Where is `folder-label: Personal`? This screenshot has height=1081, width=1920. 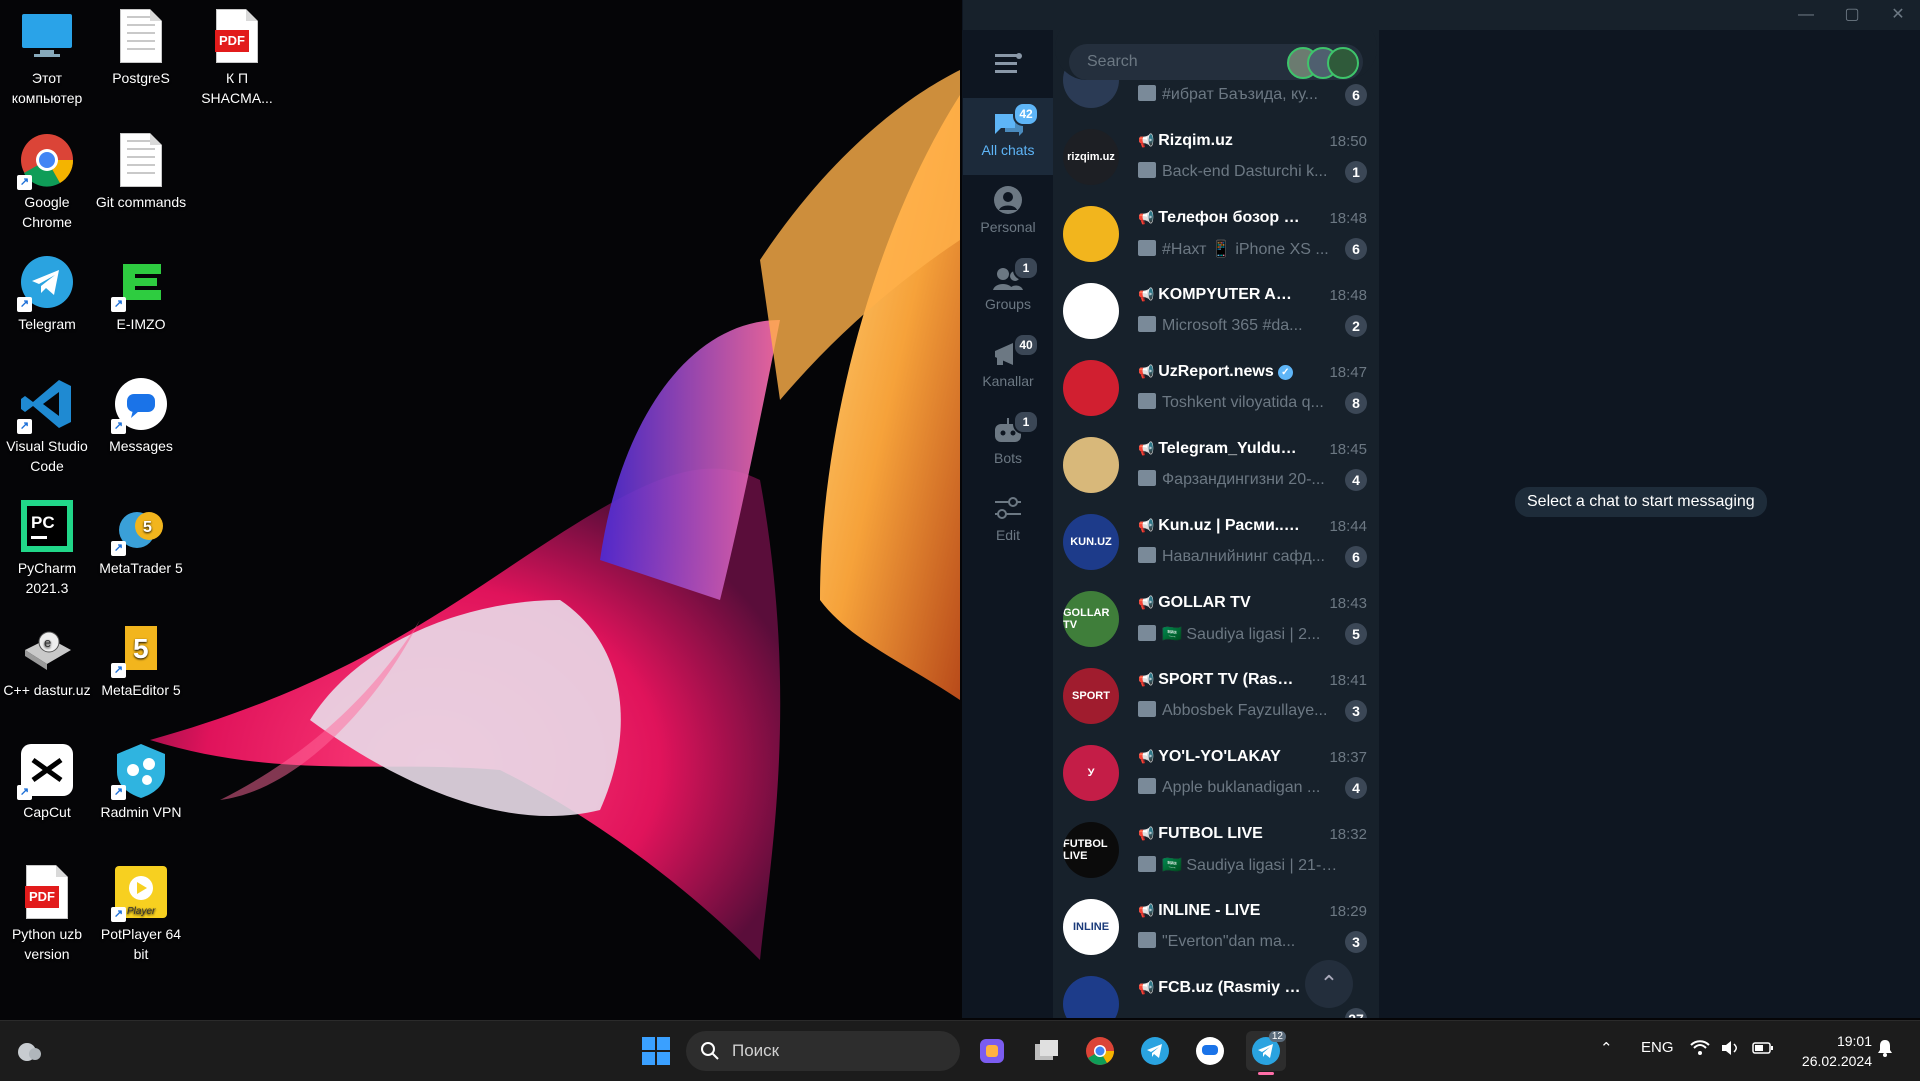 folder-label: Personal is located at coordinates (1008, 227).